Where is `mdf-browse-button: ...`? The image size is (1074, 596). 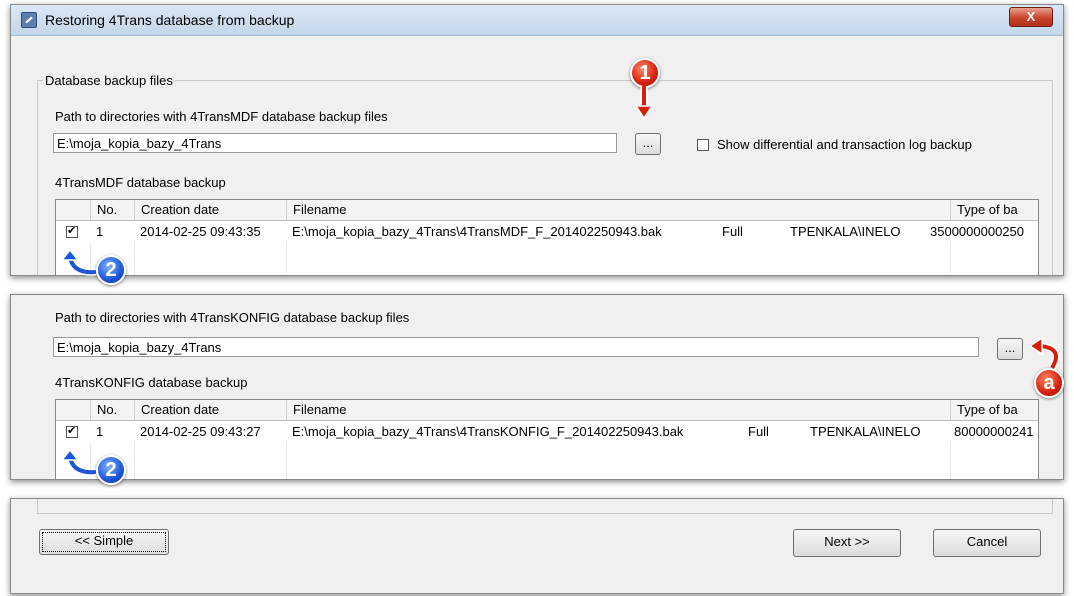 mdf-browse-button: ... is located at coordinates (648, 144).